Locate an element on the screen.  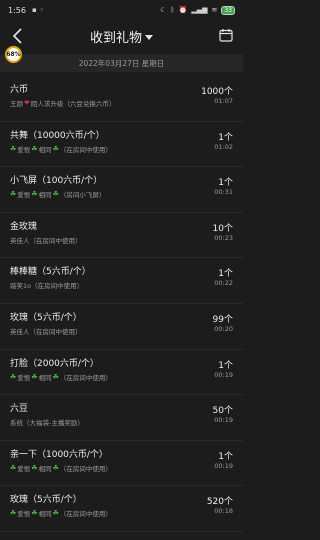
gift-time: 00:23 is located at coordinates (223, 237).